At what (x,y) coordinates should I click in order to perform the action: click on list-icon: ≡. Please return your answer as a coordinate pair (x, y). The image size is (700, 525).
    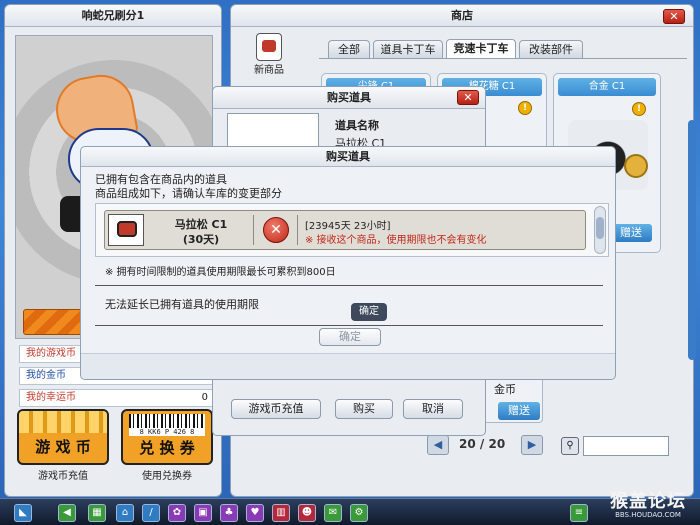
    Looking at the image, I should click on (579, 513).